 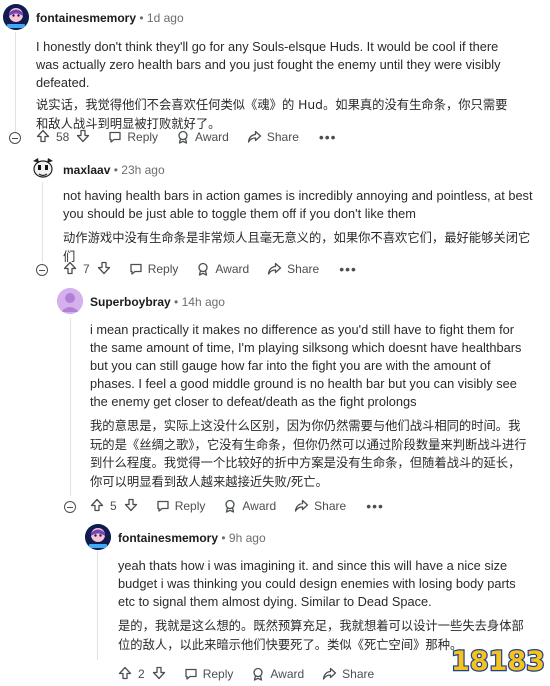 I want to click on comment-actions: 5 Reply Award Share •••, so click(x=237, y=506).